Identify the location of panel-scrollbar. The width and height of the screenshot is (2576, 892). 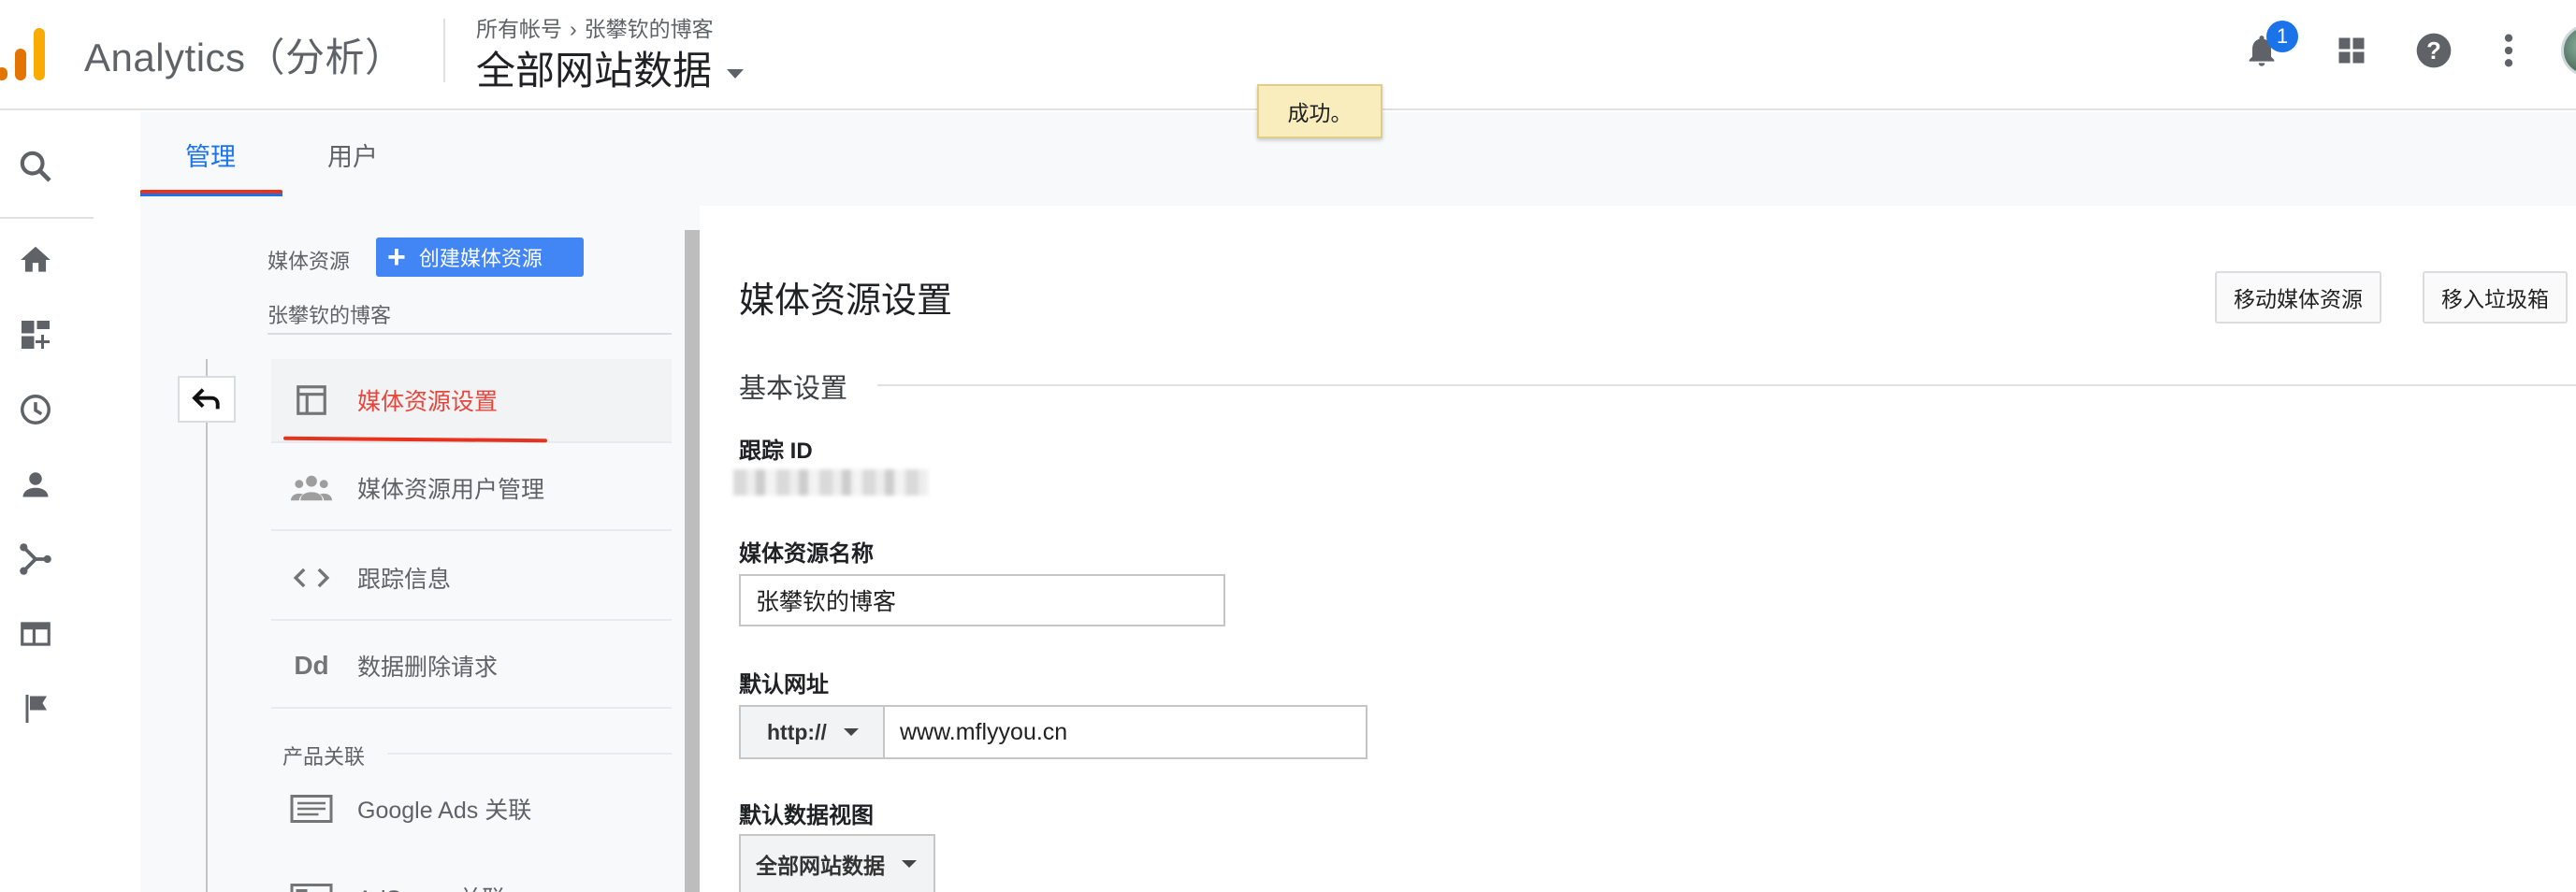
(692, 561).